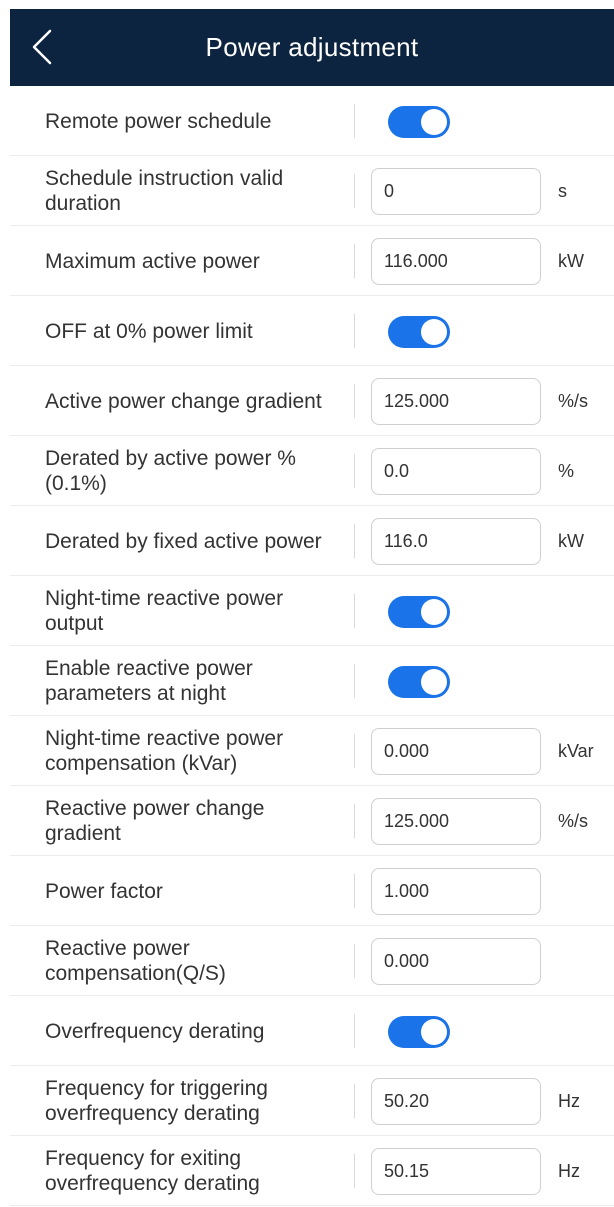 The height and width of the screenshot is (1207, 614). What do you see at coordinates (149, 331) in the screenshot?
I see `setting-label: OFF at 0% power limit` at bounding box center [149, 331].